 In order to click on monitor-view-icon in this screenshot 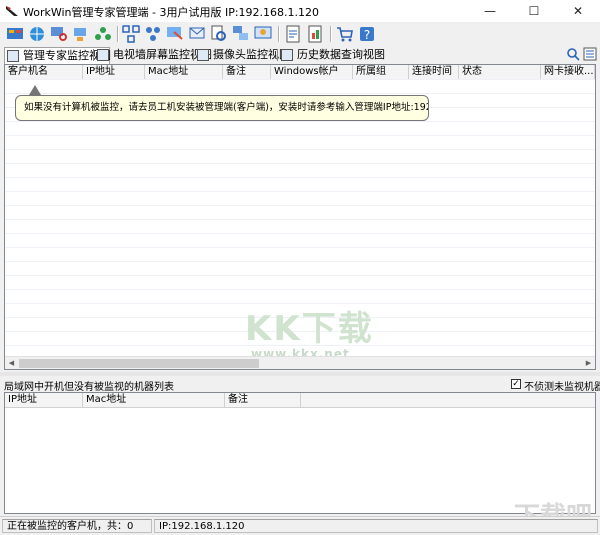, I will do `click(13, 56)`.